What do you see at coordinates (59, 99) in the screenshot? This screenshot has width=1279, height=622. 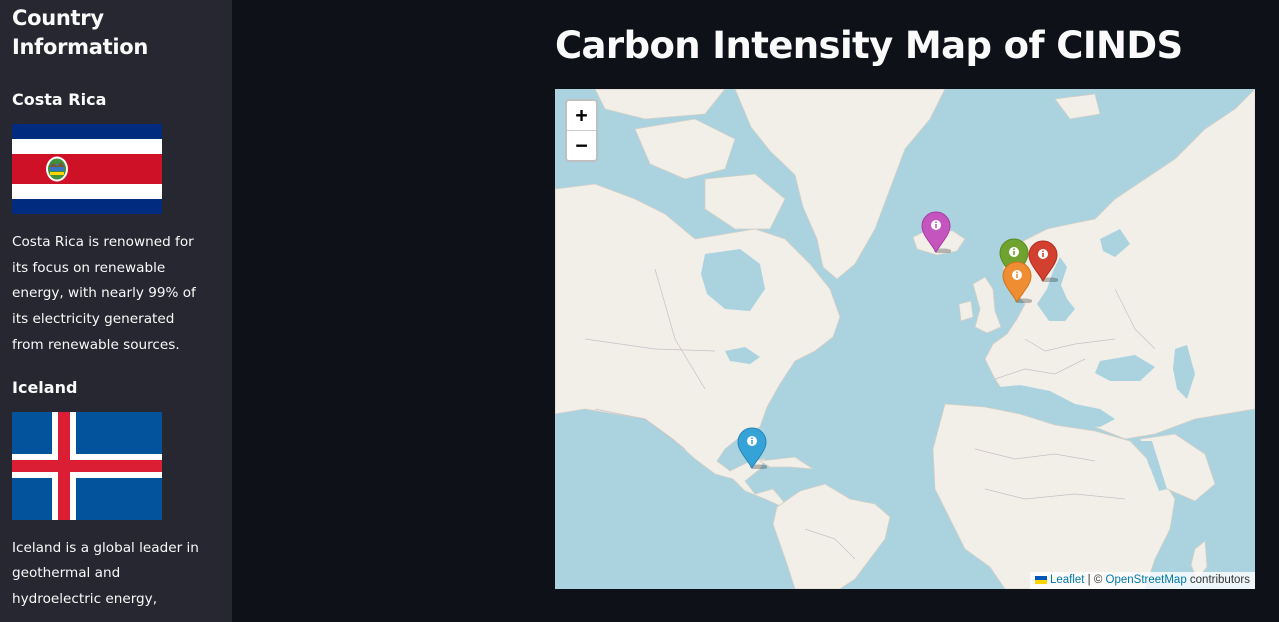 I see `country-name-costa-rica: Costa Rica` at bounding box center [59, 99].